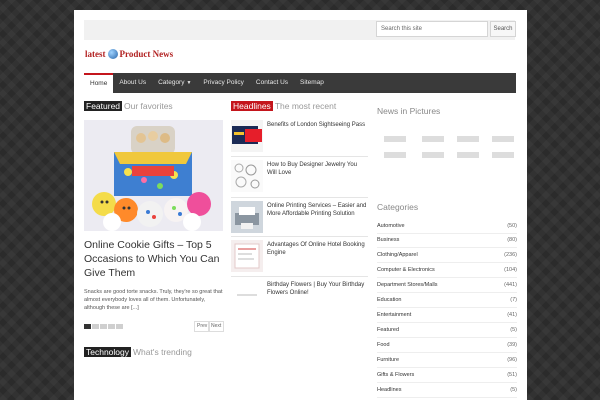 This screenshot has height=400, width=600. What do you see at coordinates (223, 83) in the screenshot?
I see `nav-item-privacy-policy: Privacy Policy` at bounding box center [223, 83].